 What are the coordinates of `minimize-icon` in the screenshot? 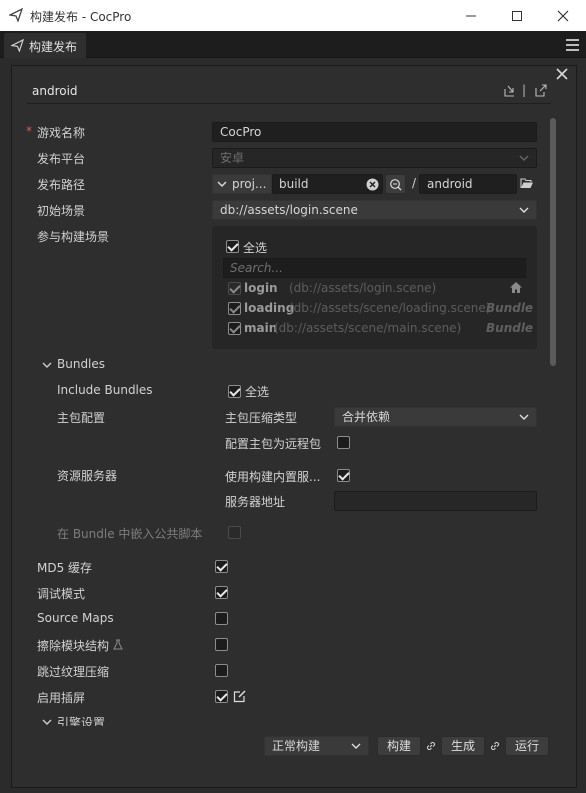 It's located at (471, 15).